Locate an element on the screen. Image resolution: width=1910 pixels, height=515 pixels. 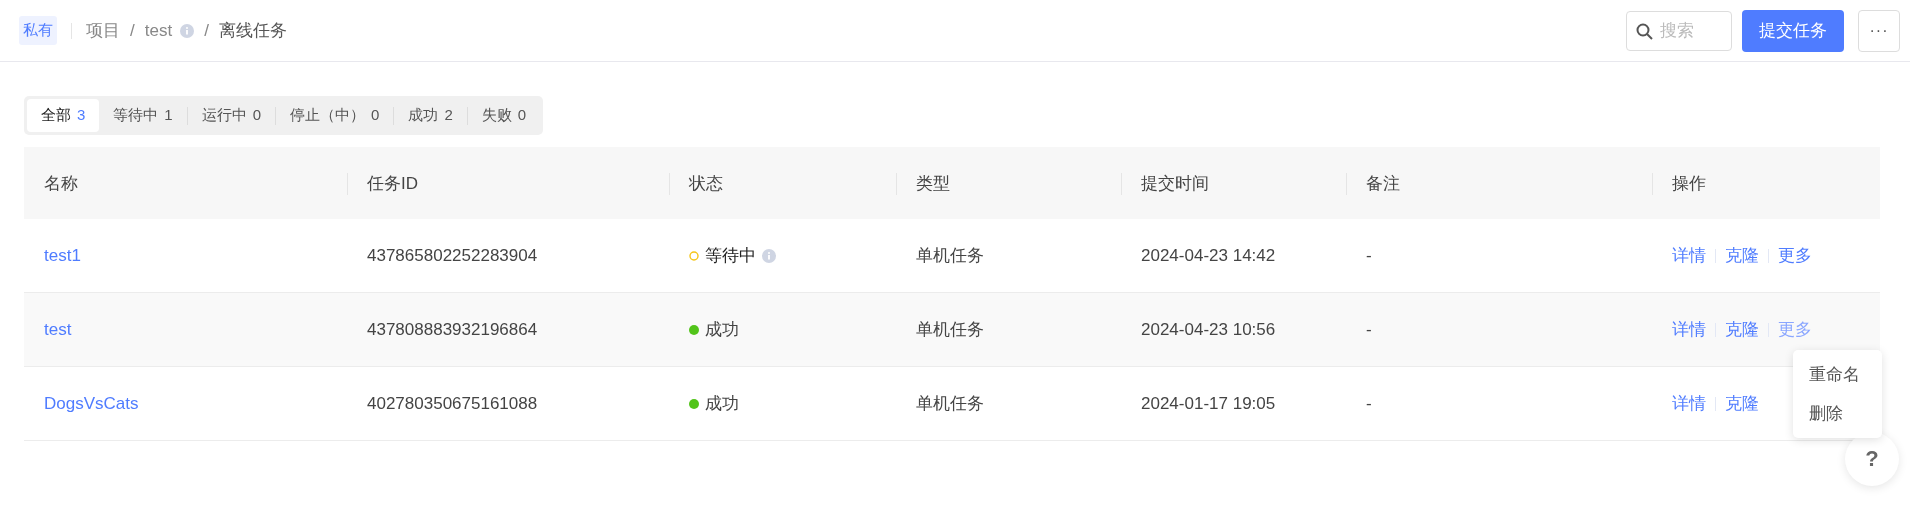
menu-item: 删除 is located at coordinates (1837, 413).